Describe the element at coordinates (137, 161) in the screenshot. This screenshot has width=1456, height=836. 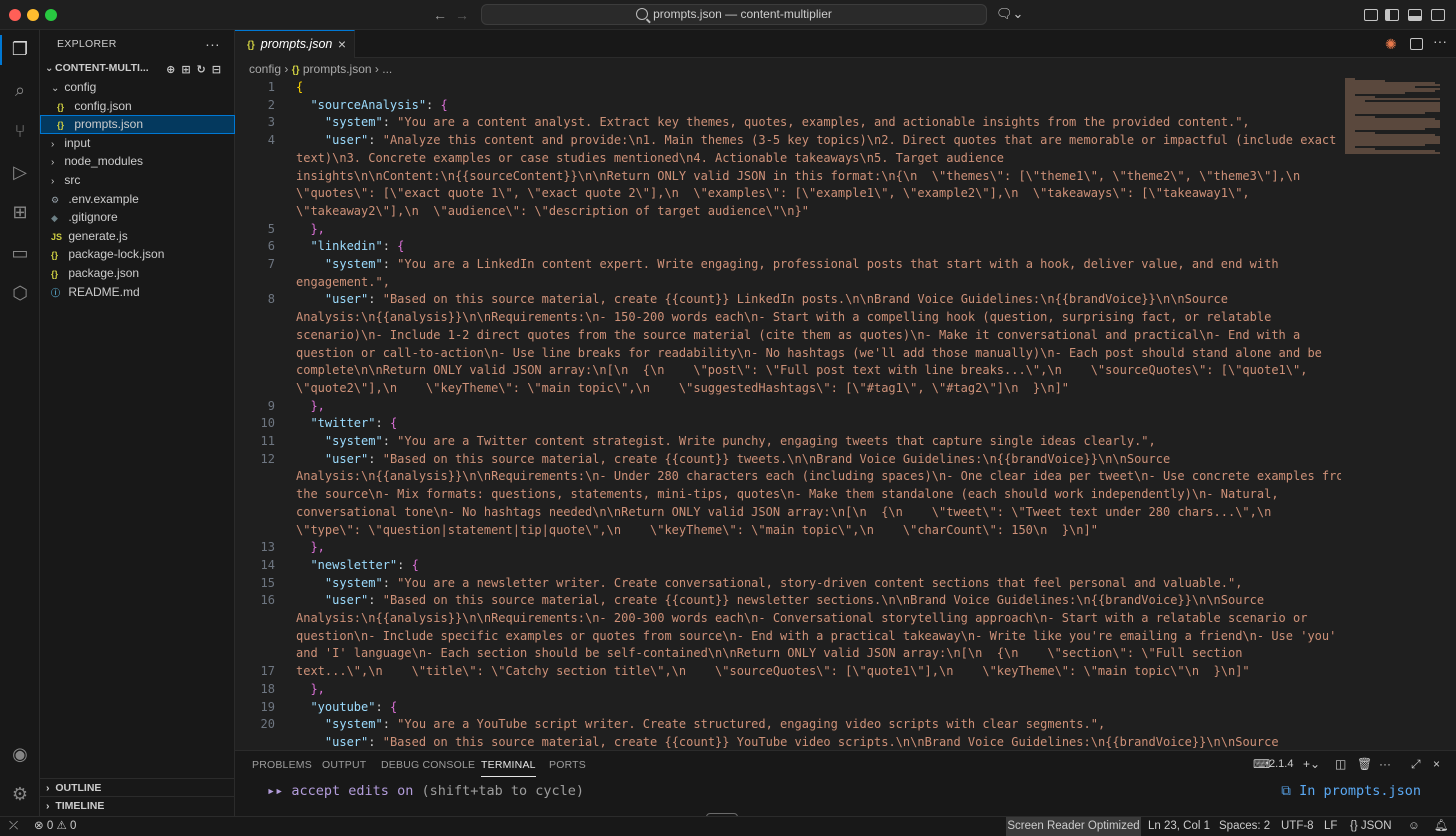
I see `folder-item: › node_modules` at that location.